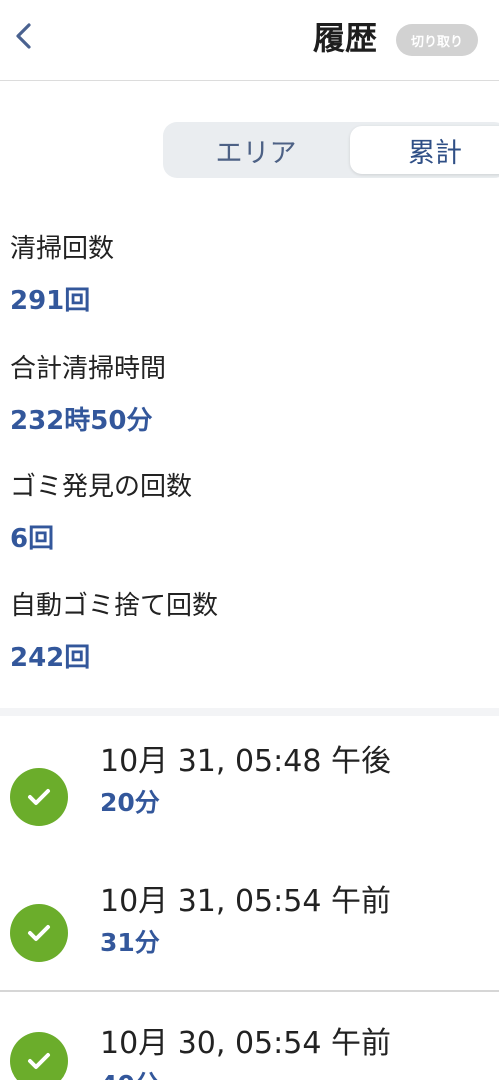  Describe the element at coordinates (62, 249) in the screenshot. I see `cleaning-count-label: 清掃回数` at that location.